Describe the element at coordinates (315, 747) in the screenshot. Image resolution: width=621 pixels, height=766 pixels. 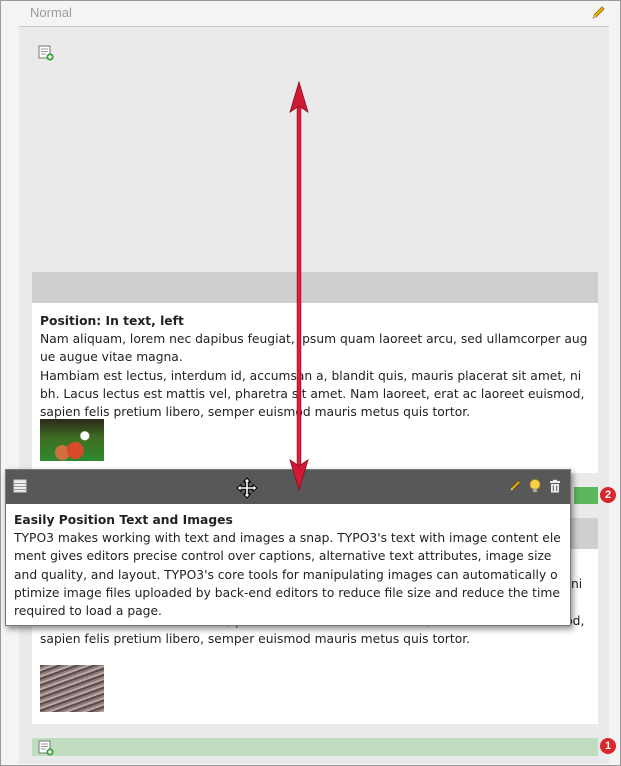
I see `drop-zone` at that location.